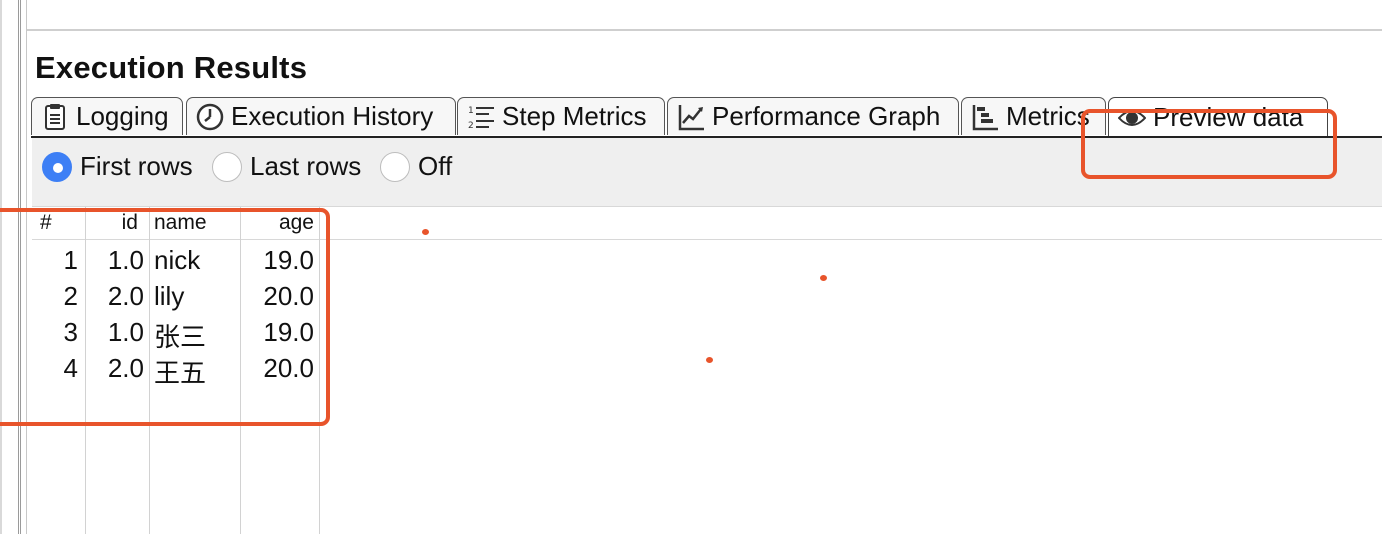 The height and width of the screenshot is (534, 1382). What do you see at coordinates (169, 296) in the screenshot?
I see `cell-name: lily` at bounding box center [169, 296].